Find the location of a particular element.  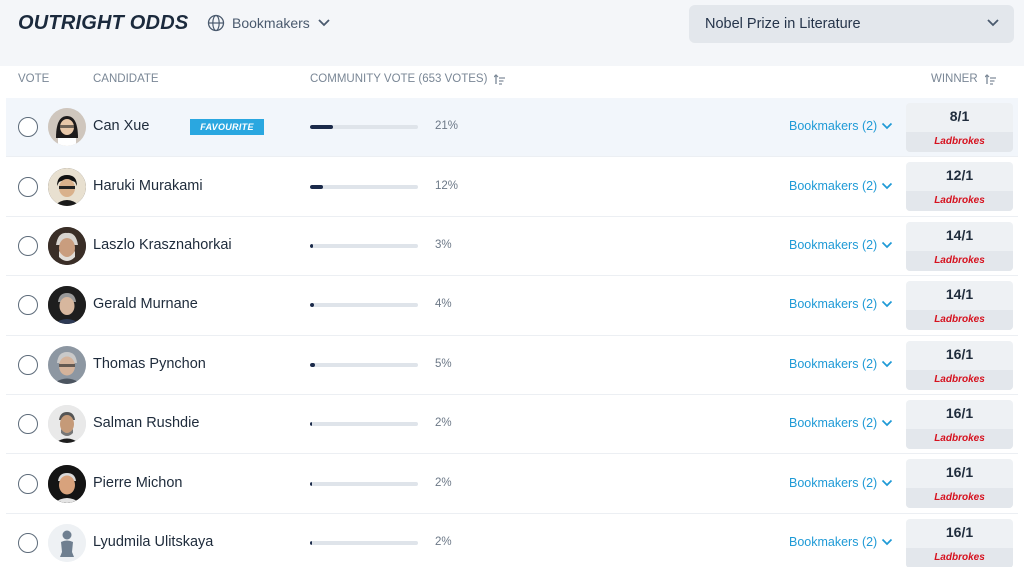

candidate-name: Haruki Murakami is located at coordinates (148, 185).